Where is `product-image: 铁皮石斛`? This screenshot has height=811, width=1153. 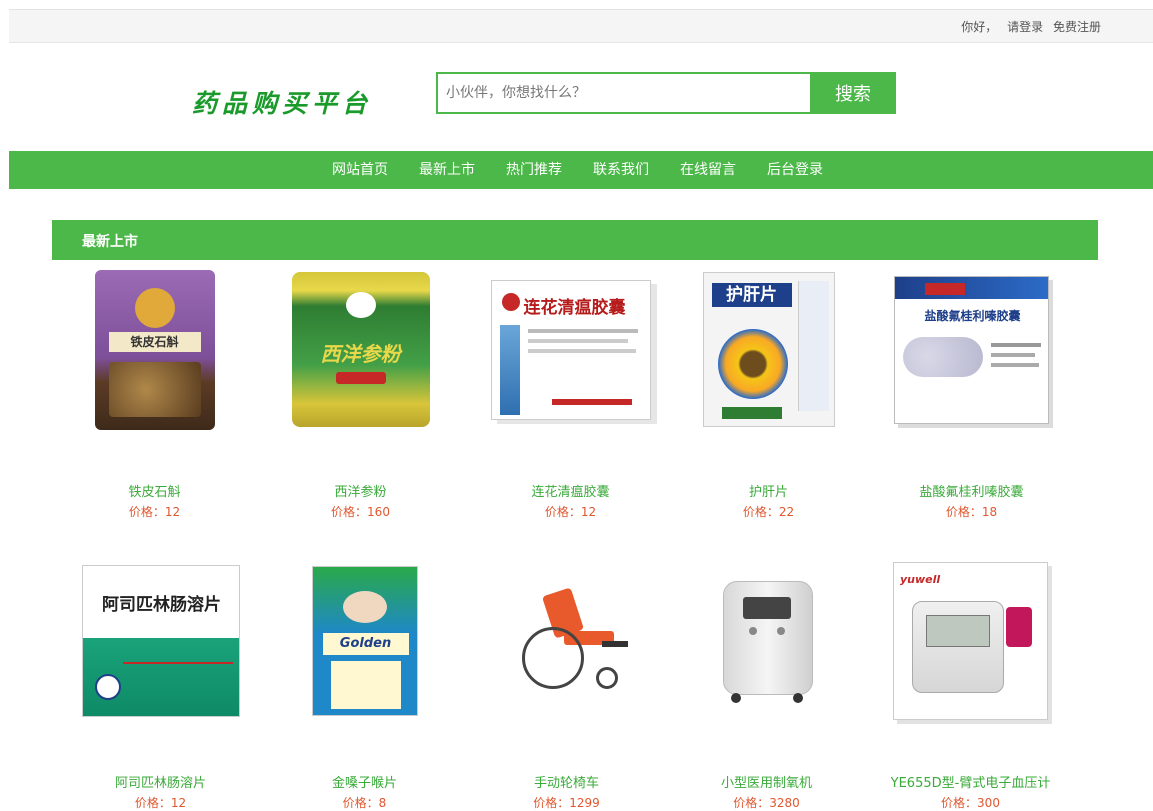 product-image: 铁皮石斛 is located at coordinates (154, 349).